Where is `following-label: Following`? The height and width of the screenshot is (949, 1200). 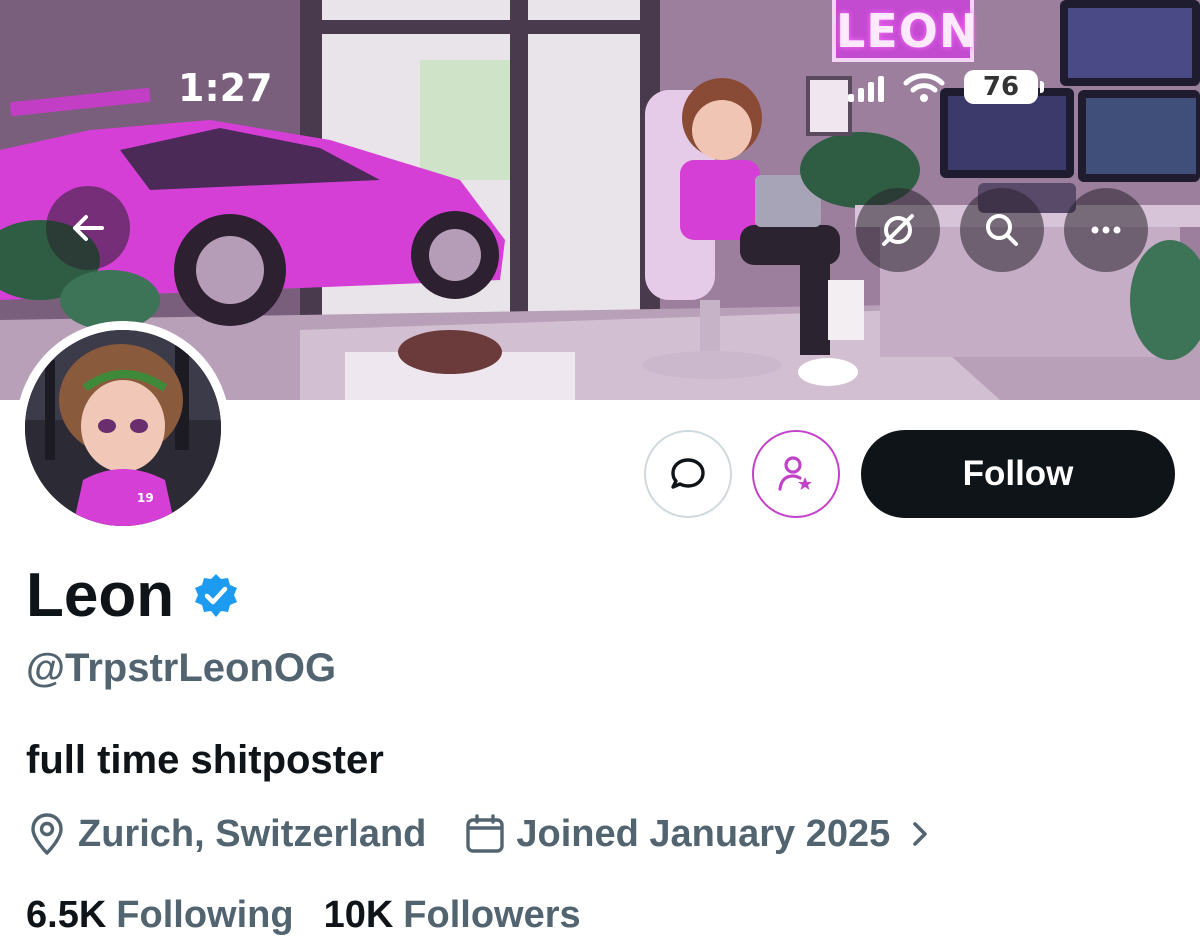
following-label: Following is located at coordinates (204, 915).